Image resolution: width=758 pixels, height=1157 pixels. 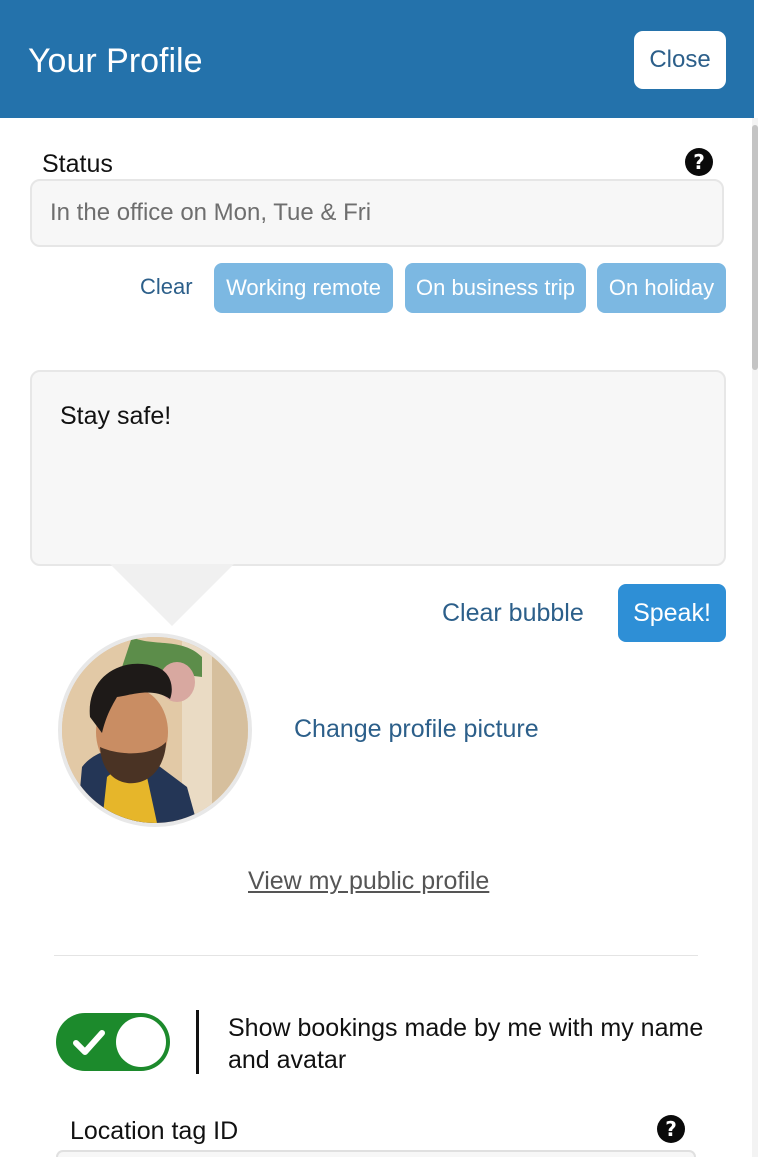 I want to click on clear-status-link: Clear, so click(x=166, y=287).